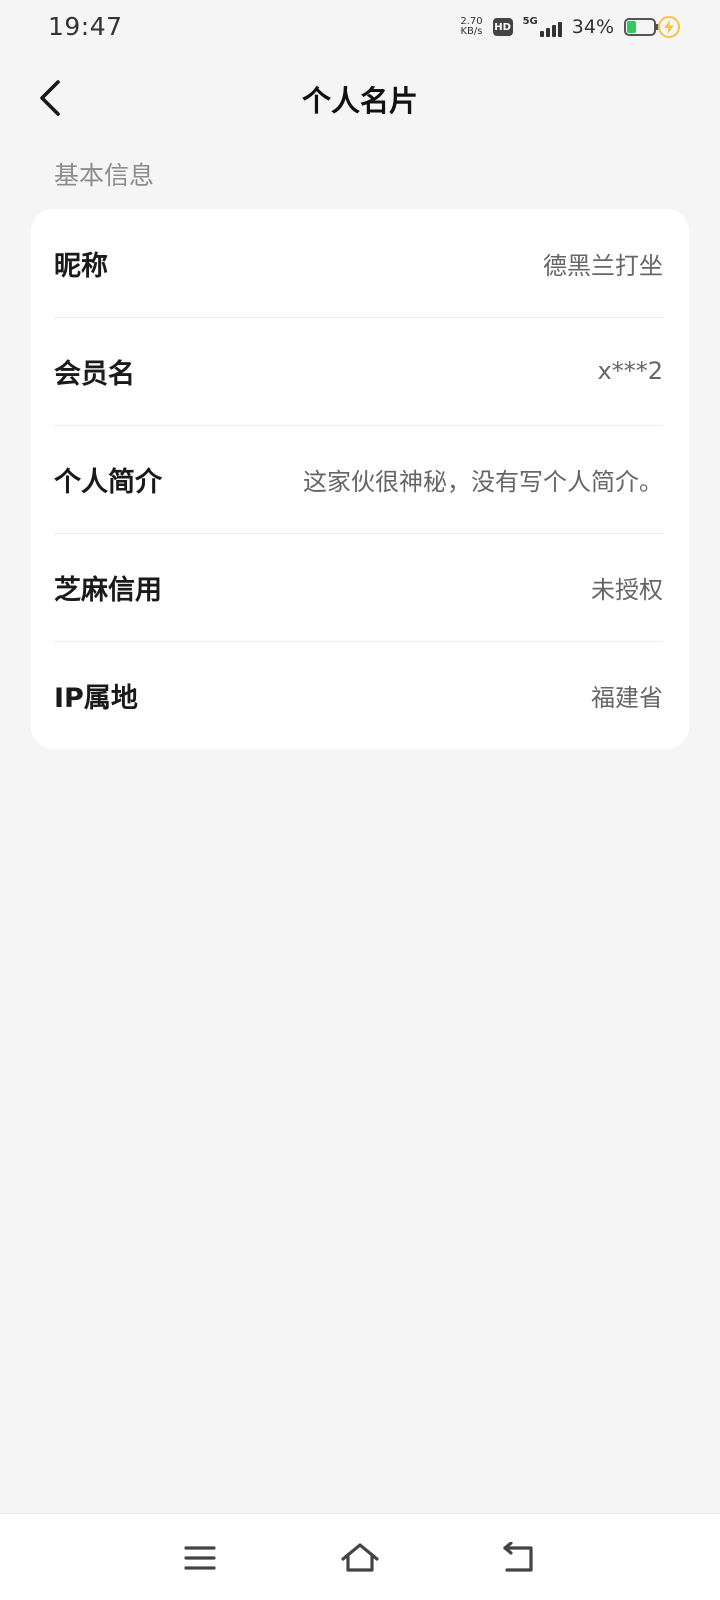  Describe the element at coordinates (96, 698) in the screenshot. I see `row-label: IP属地` at that location.